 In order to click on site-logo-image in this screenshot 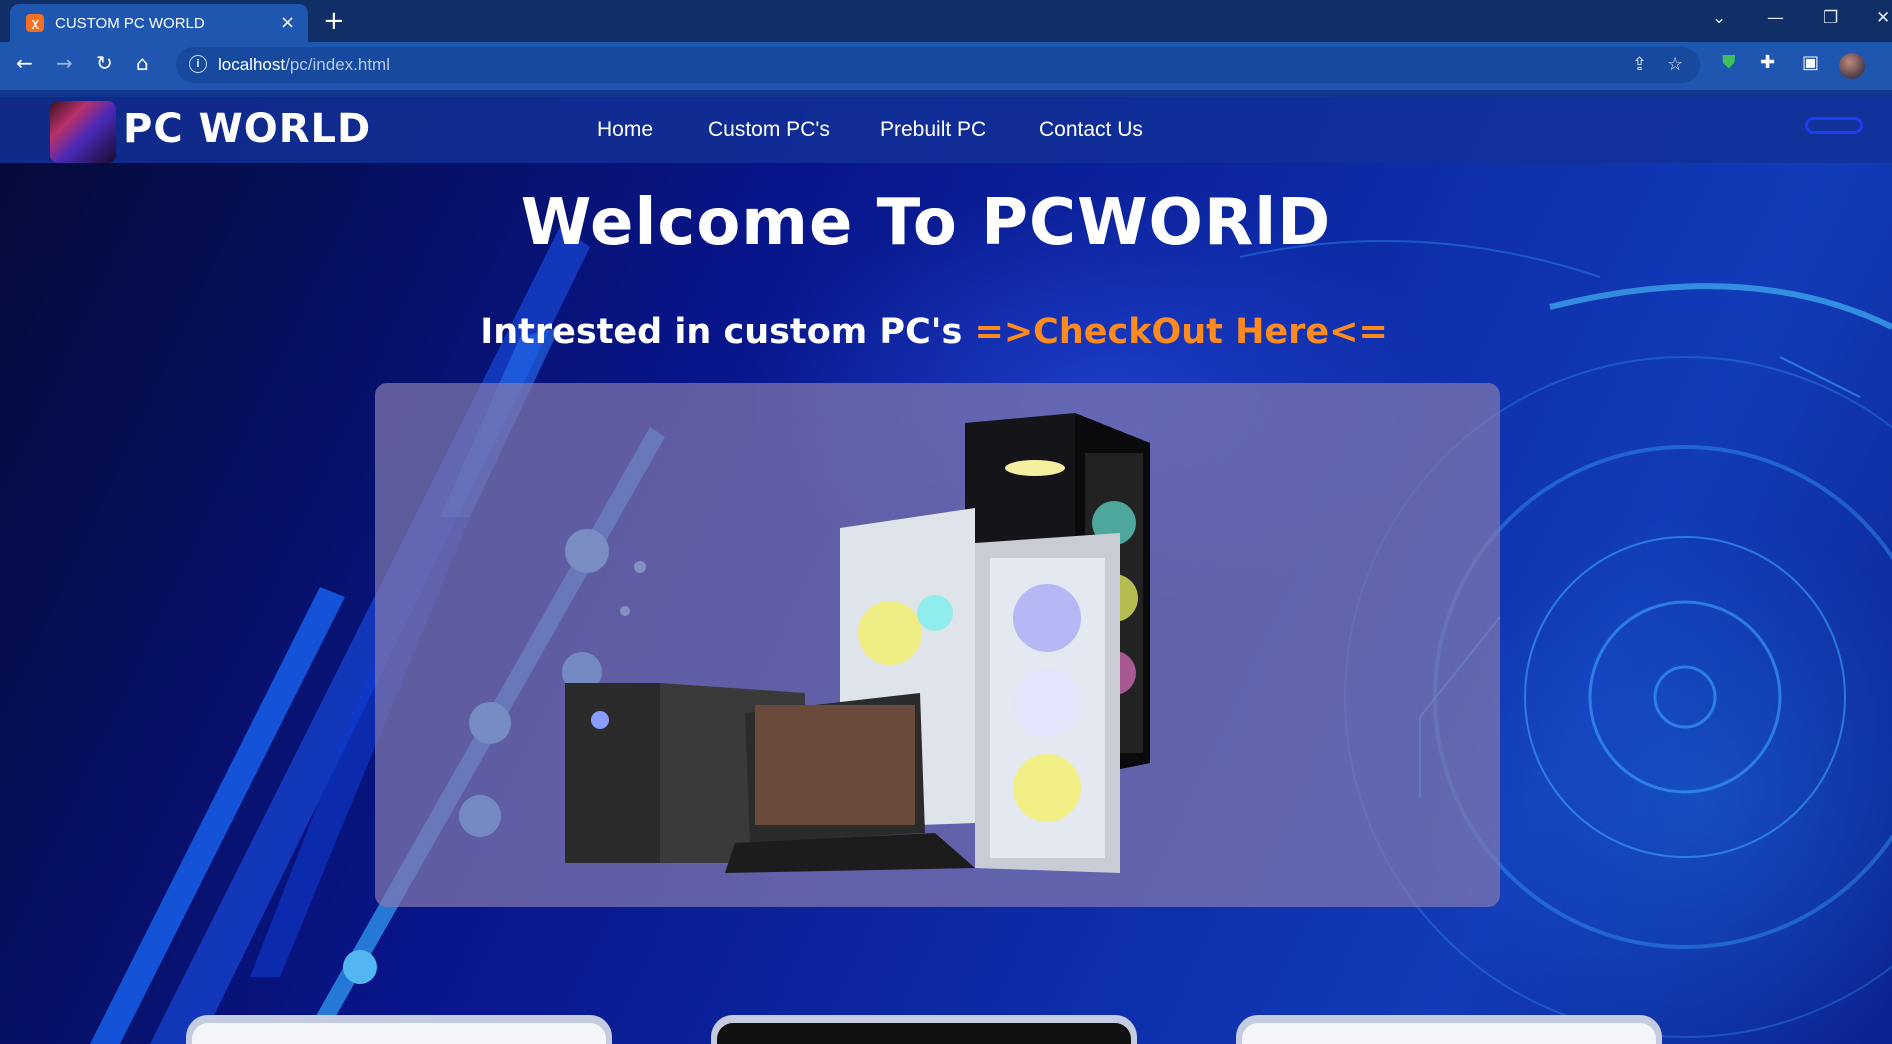, I will do `click(83, 132)`.